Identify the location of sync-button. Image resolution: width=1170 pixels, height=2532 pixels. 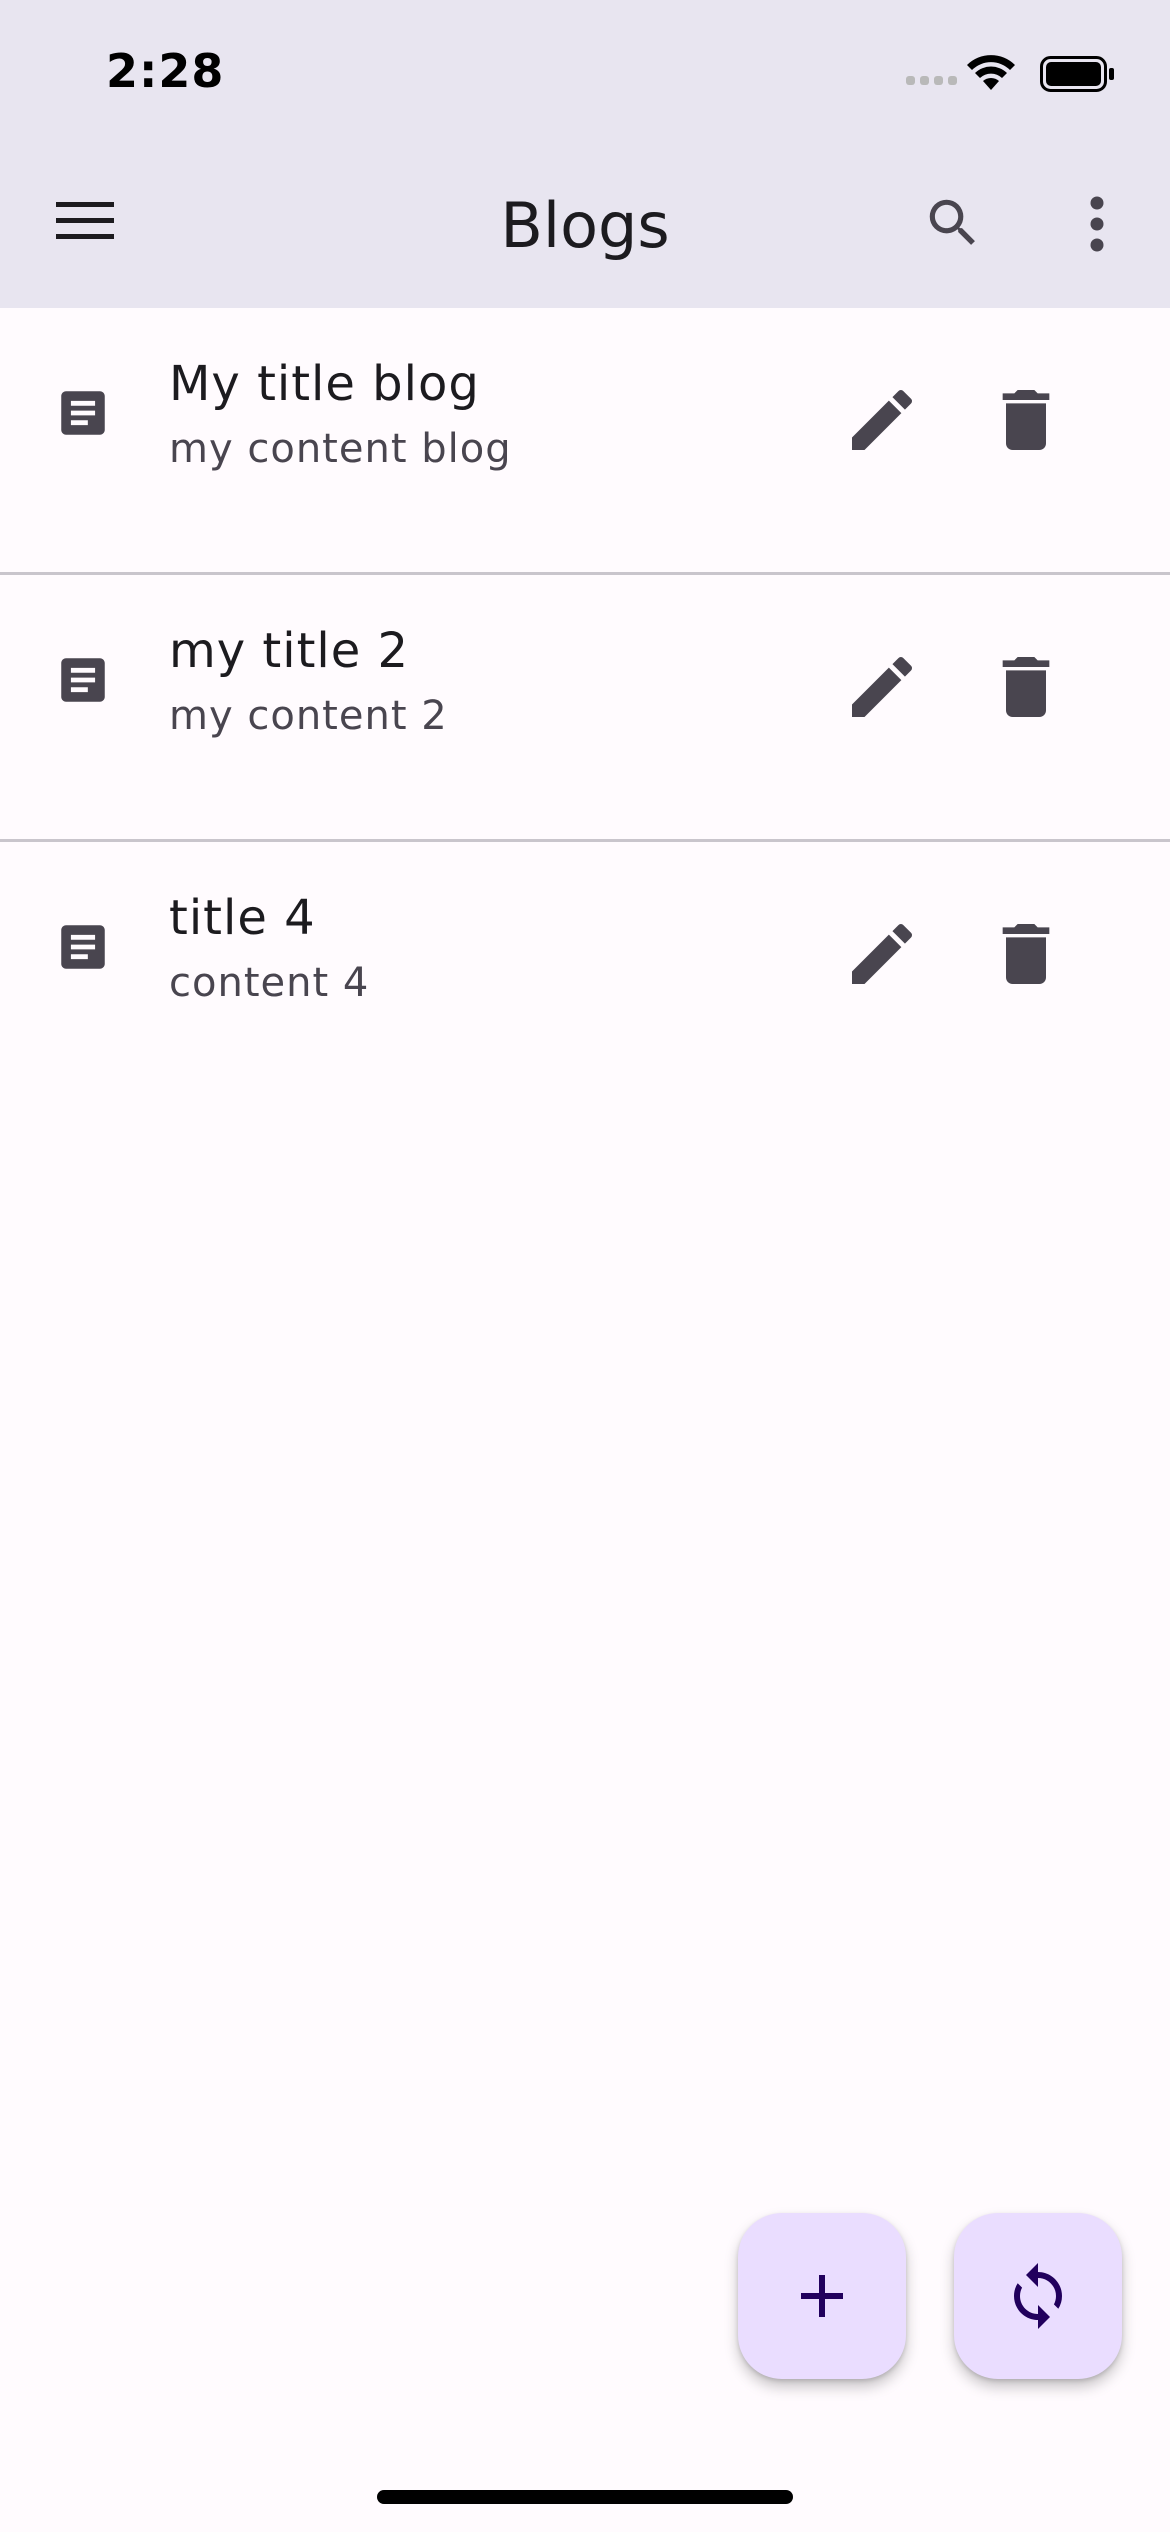
(1038, 2296).